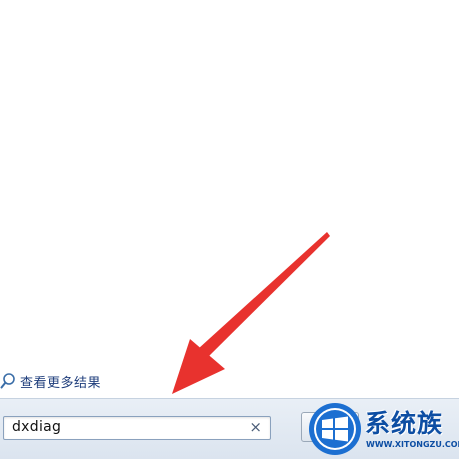 Image resolution: width=459 pixels, height=459 pixels. Describe the element at coordinates (412, 444) in the screenshot. I see `watermark-url: WWW.XITONGZU.COM` at that location.